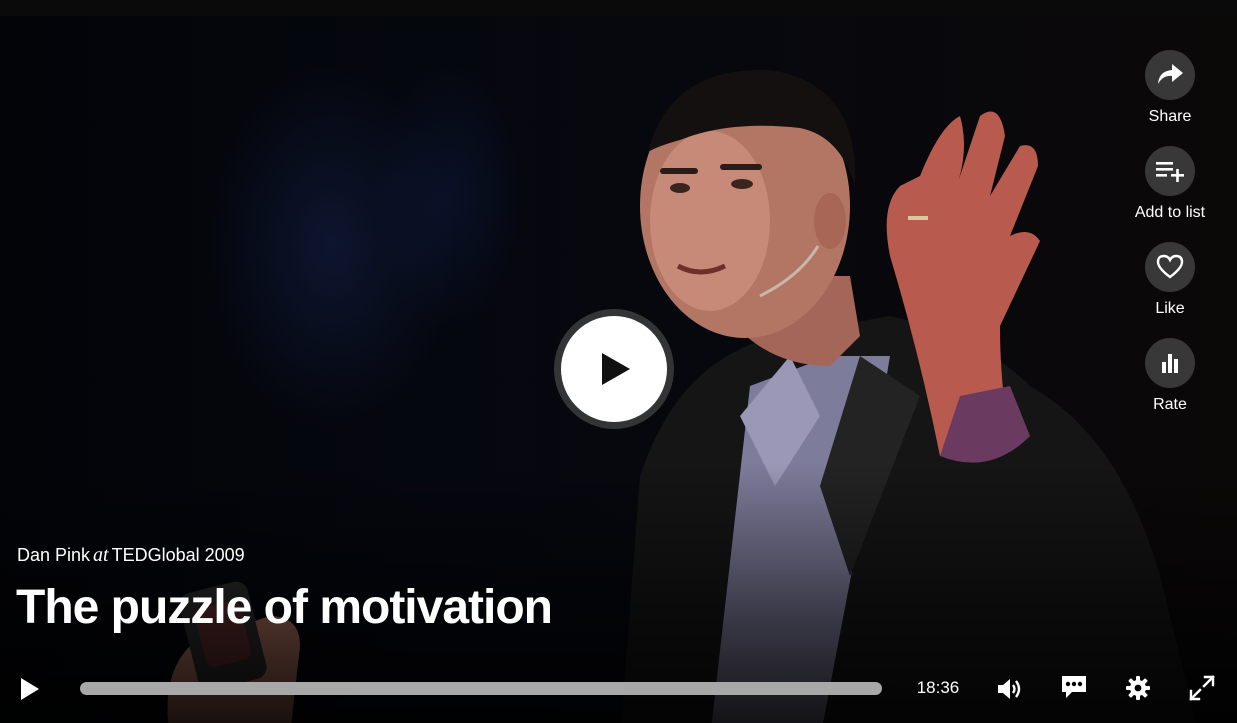  I want to click on share-icon, so click(1170, 74).